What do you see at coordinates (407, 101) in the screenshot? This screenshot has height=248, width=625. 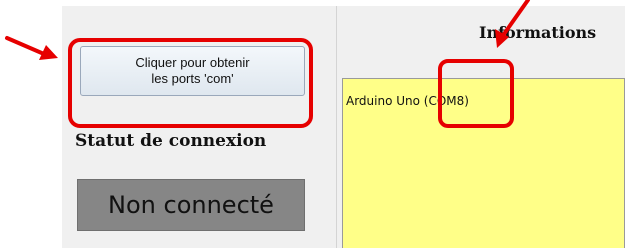 I see `com-port-list-item: Arduino Uno (COM8)` at bounding box center [407, 101].